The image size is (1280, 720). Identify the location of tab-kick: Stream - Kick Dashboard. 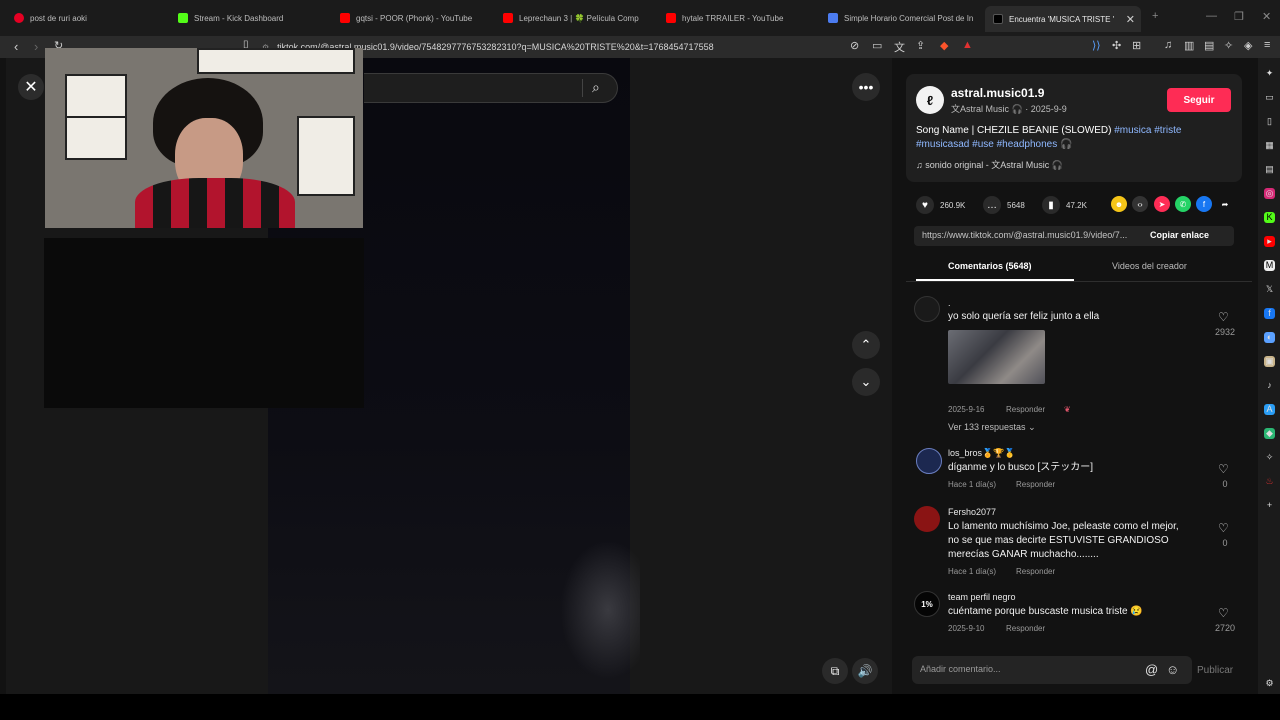
(253, 18).